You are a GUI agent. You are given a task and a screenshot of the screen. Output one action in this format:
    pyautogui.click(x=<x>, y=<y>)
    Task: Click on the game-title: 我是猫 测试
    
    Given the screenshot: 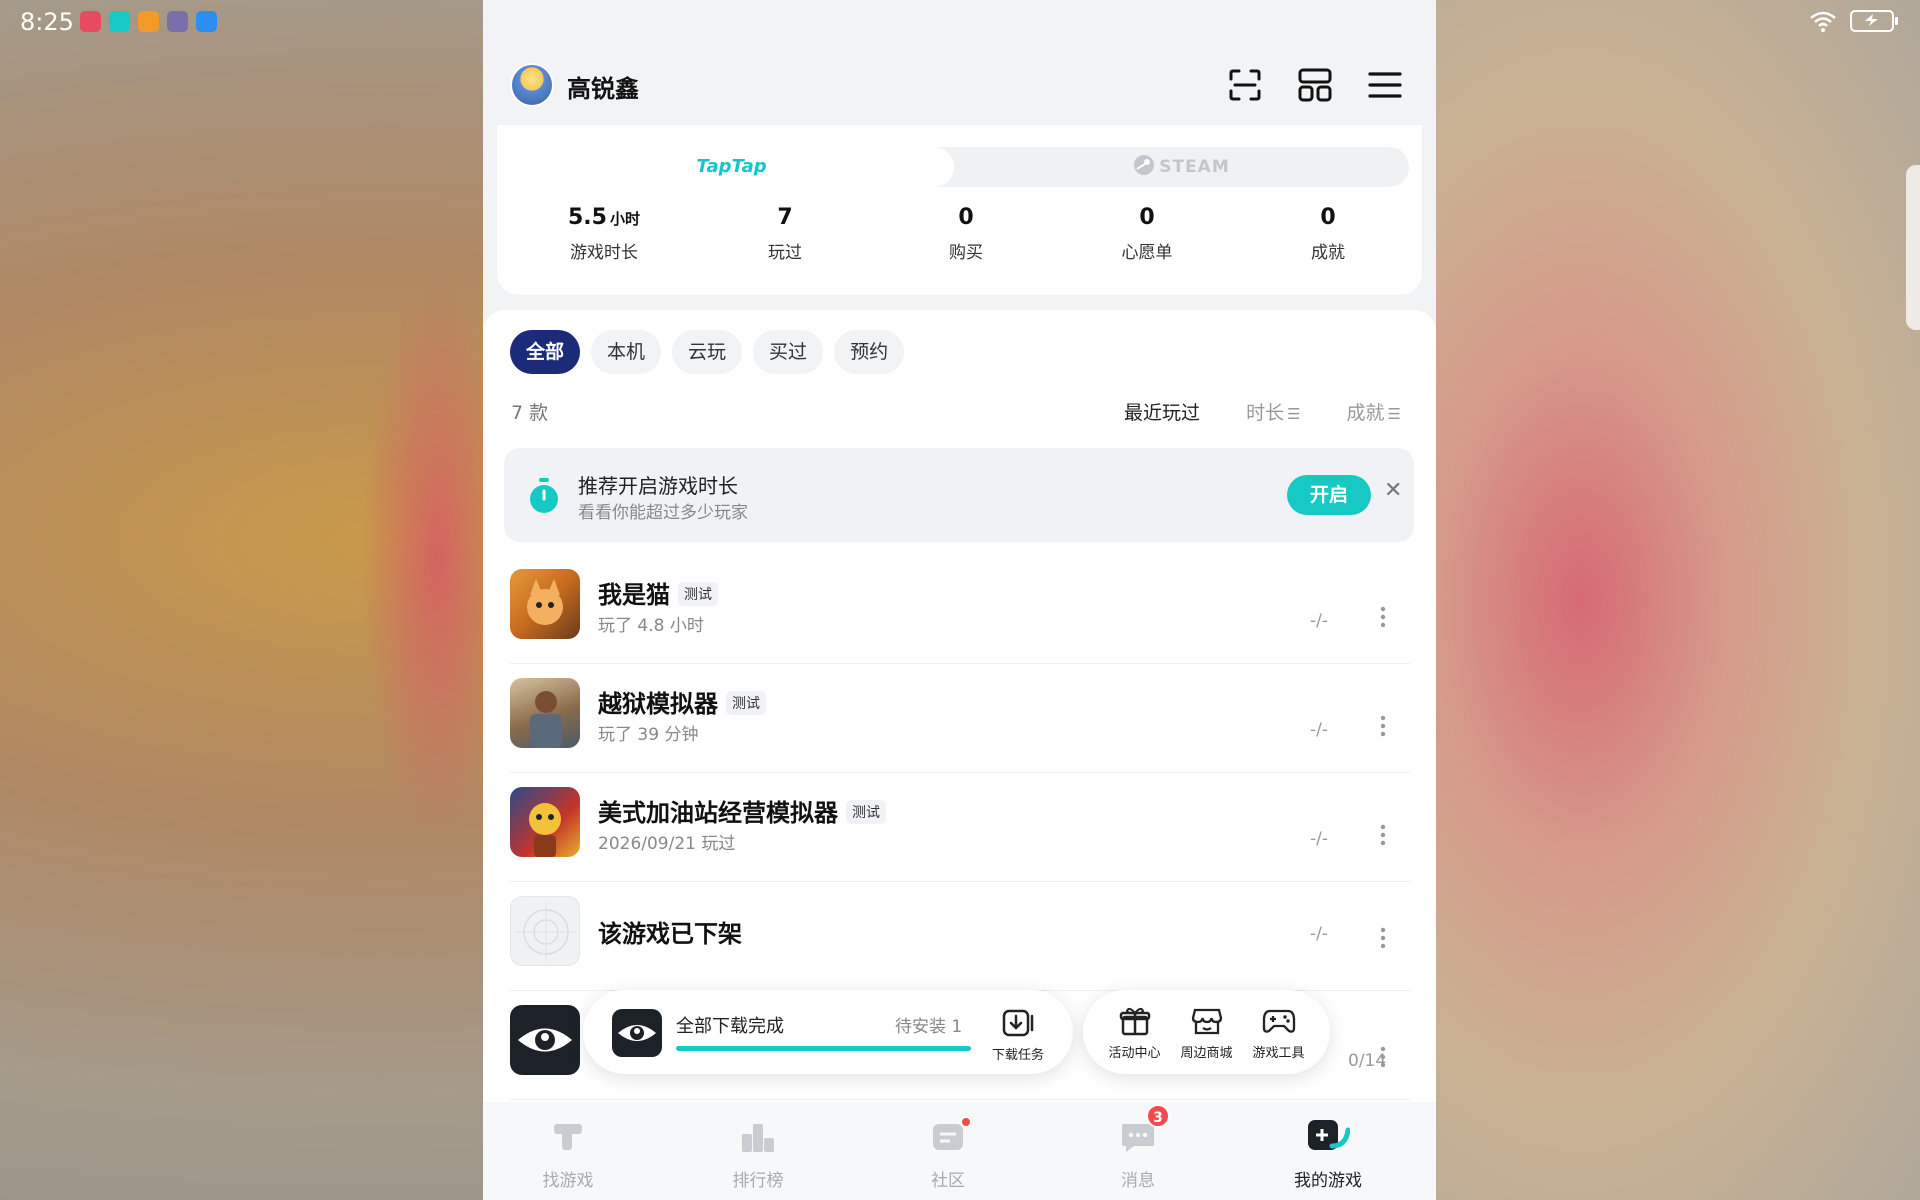 What is the action you would take?
    pyautogui.click(x=658, y=592)
    